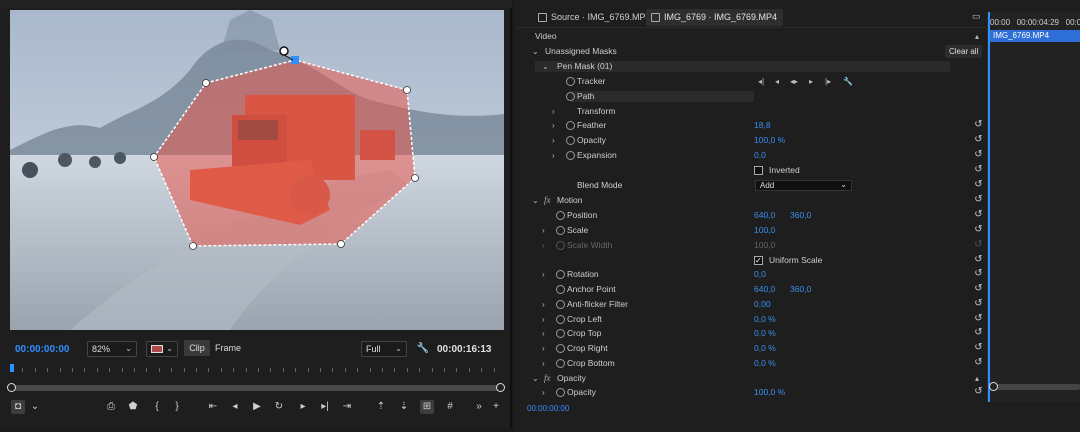  I want to click on step-forward-icon: ▸, so click(303, 407).